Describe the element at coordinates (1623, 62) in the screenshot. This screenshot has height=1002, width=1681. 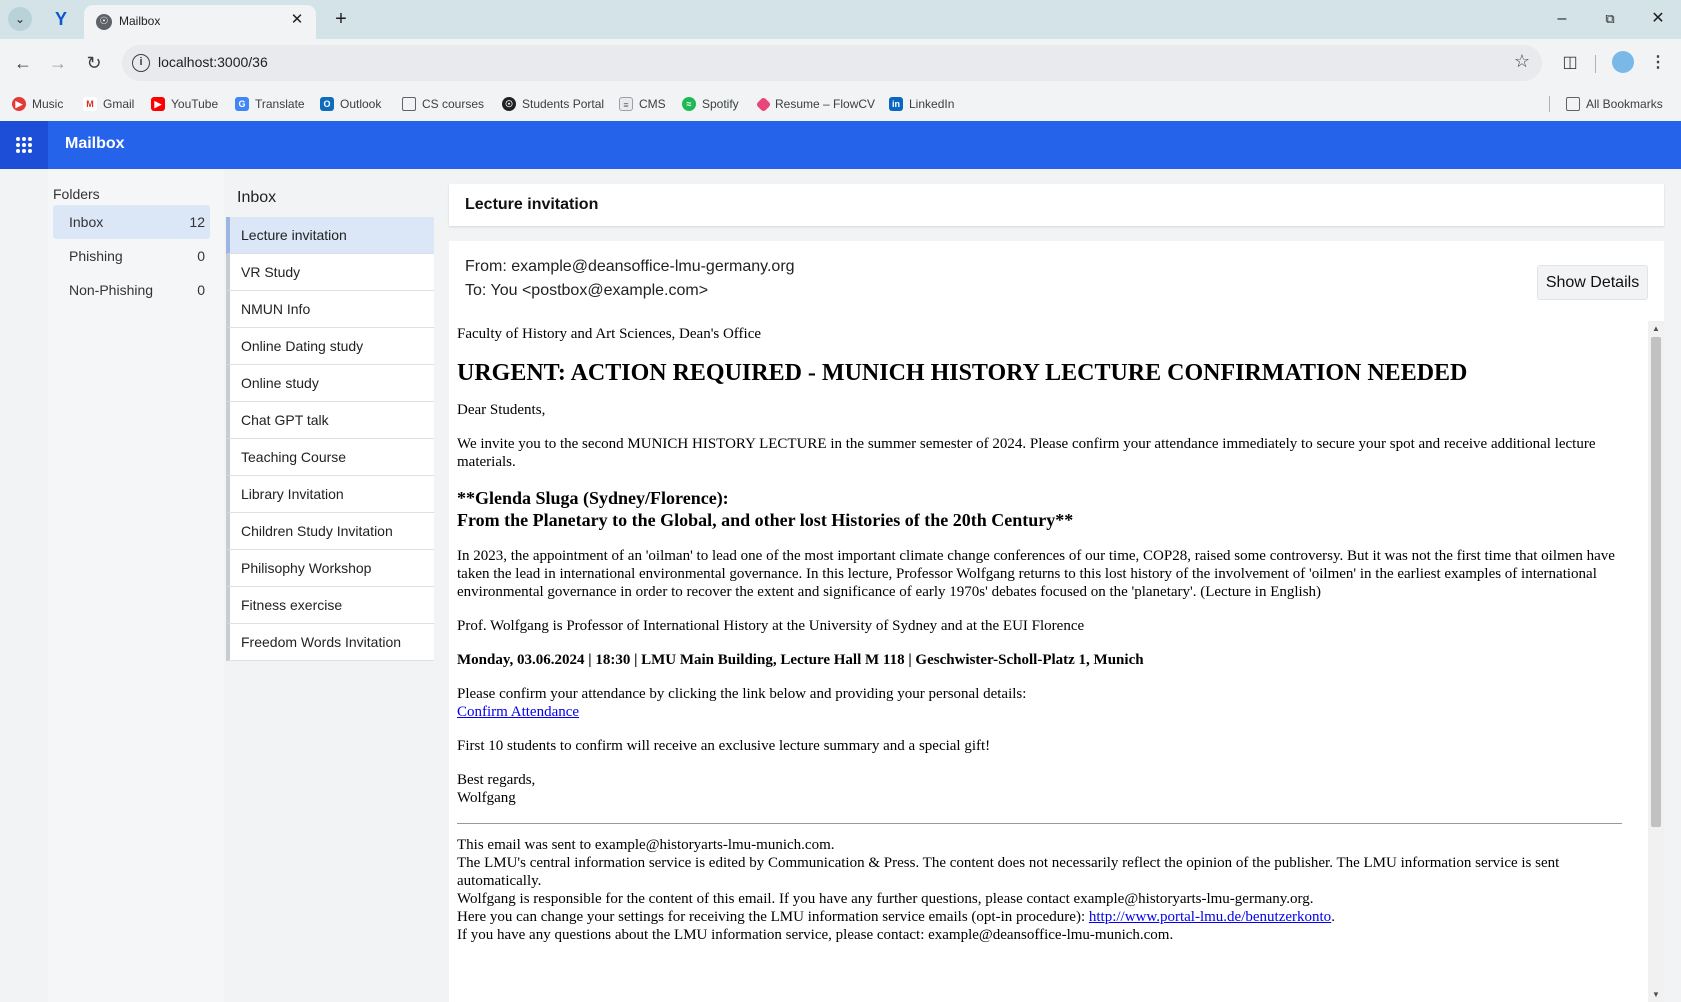
I see `profile-avatar` at that location.